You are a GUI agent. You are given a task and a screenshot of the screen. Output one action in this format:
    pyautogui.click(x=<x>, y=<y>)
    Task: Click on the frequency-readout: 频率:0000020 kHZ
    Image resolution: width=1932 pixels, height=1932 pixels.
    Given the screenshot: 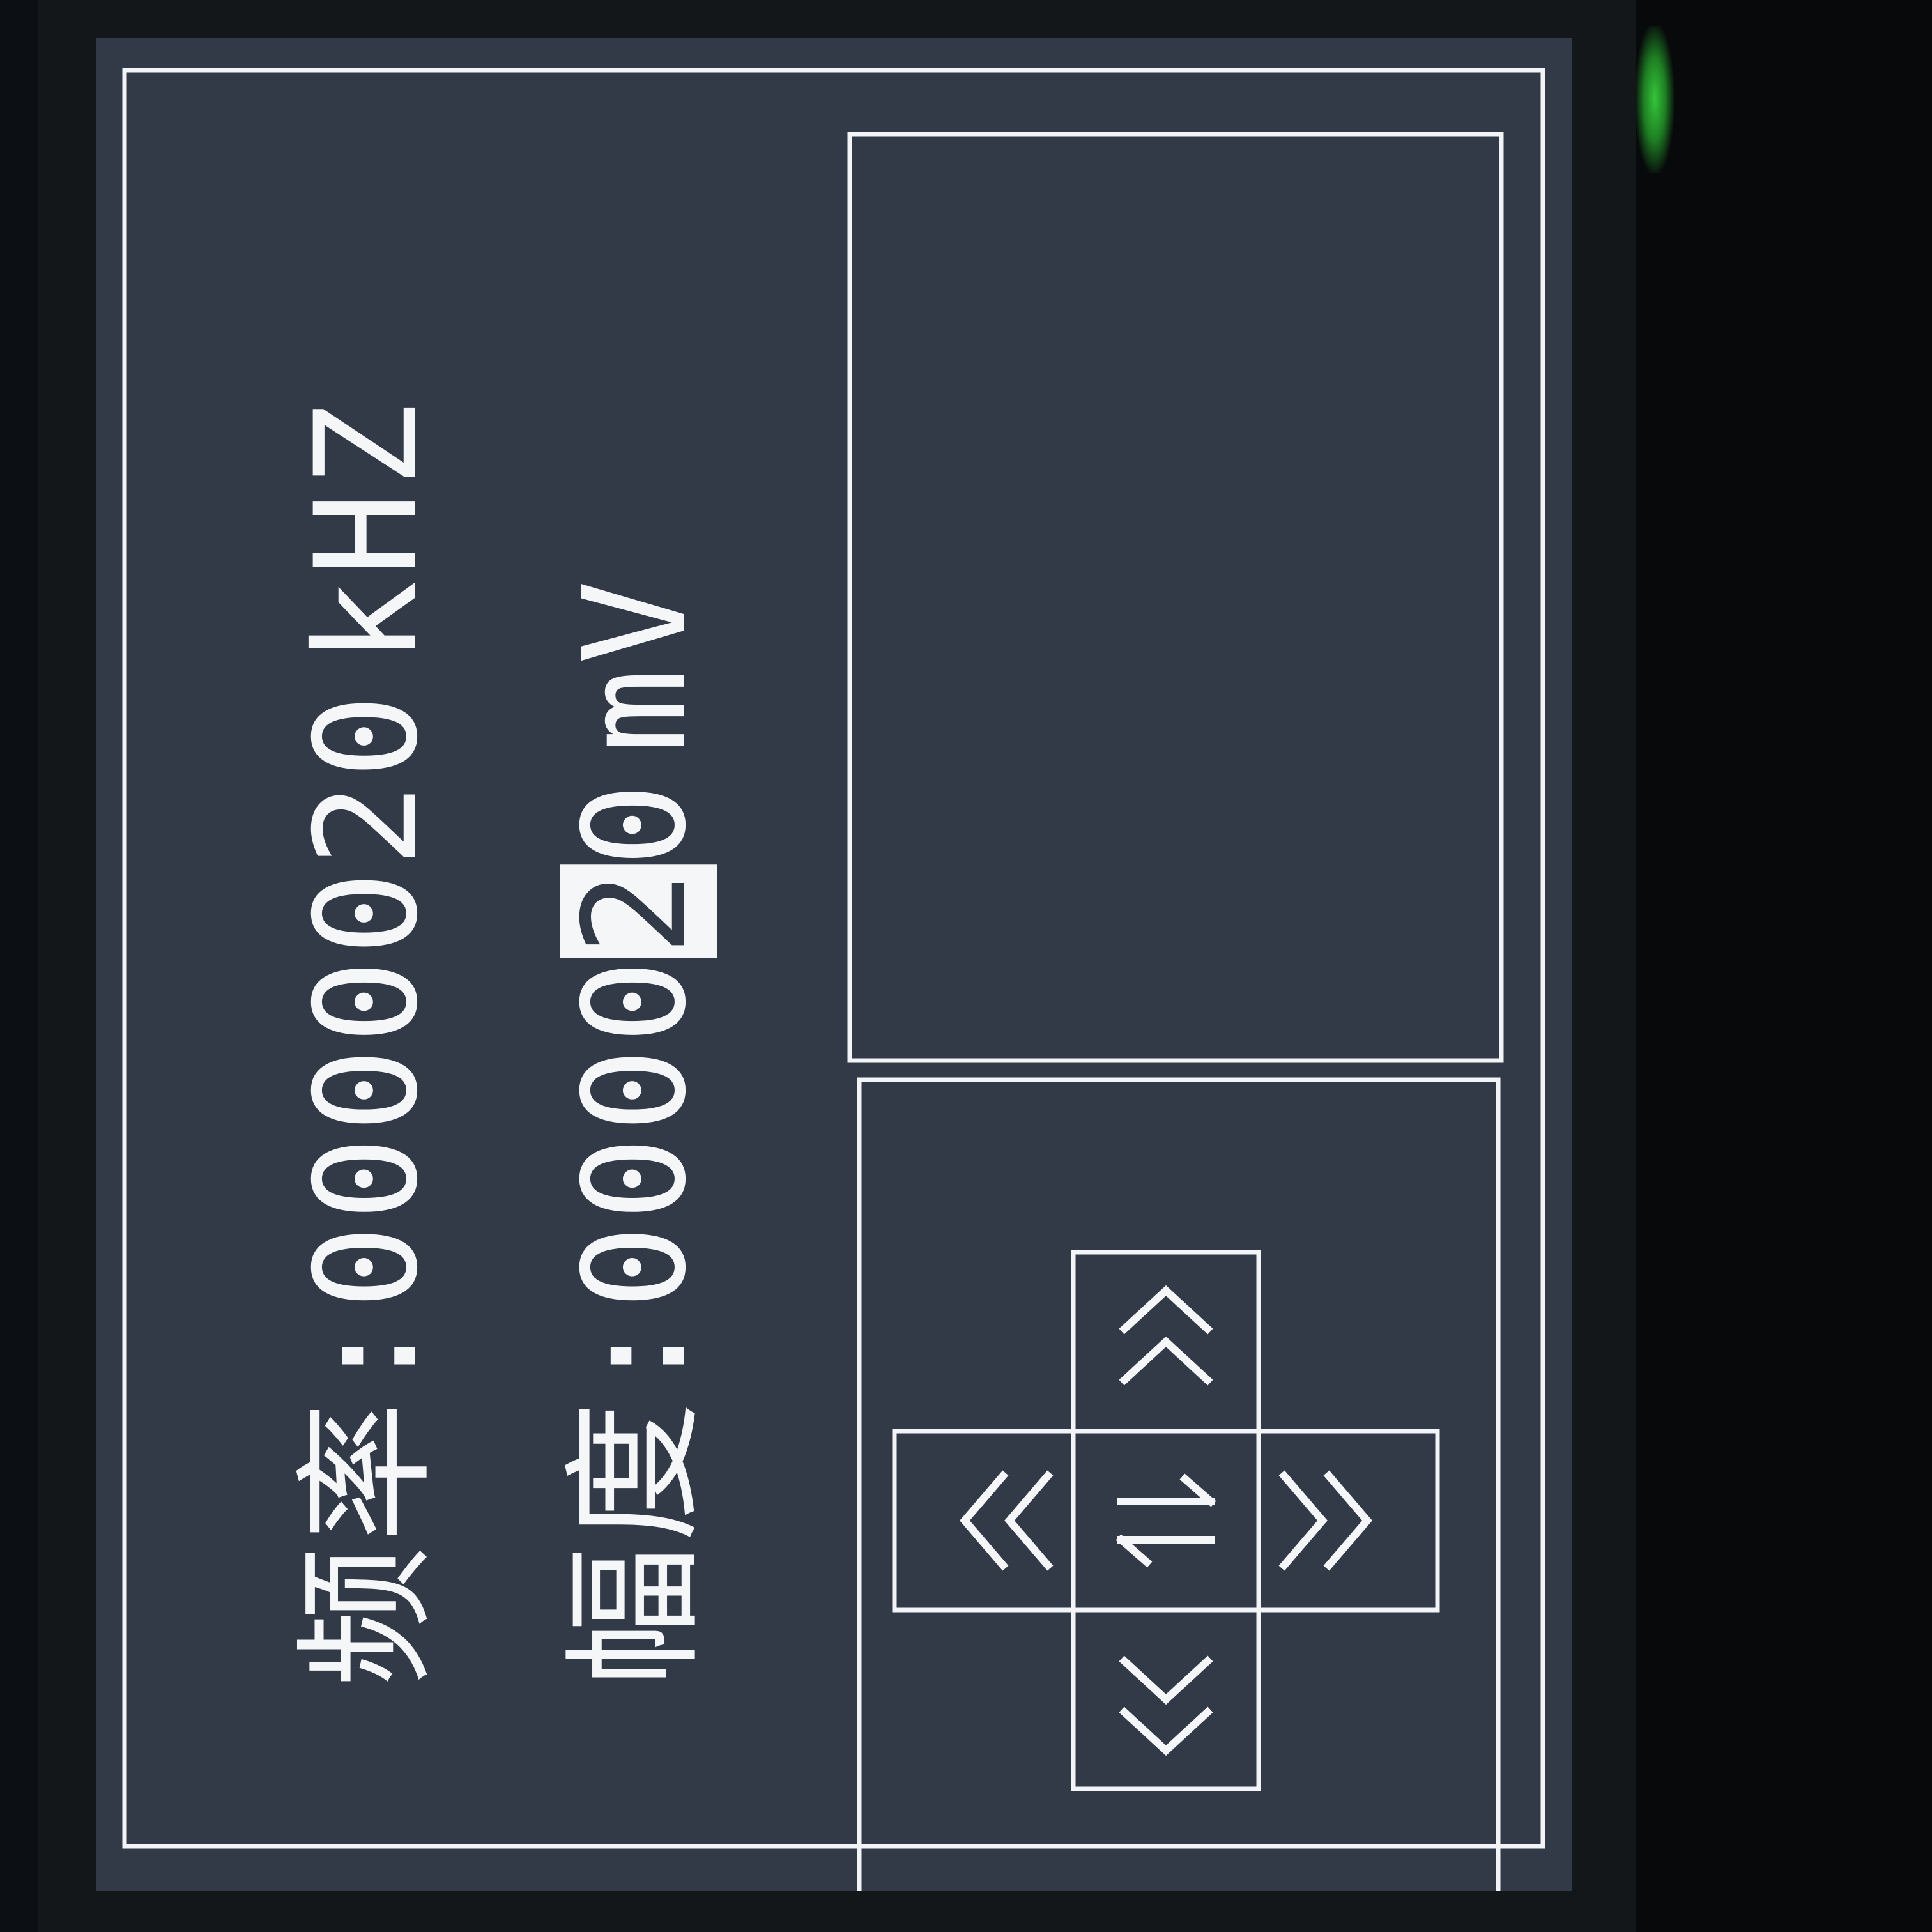 What is the action you would take?
    pyautogui.click(x=366, y=1043)
    